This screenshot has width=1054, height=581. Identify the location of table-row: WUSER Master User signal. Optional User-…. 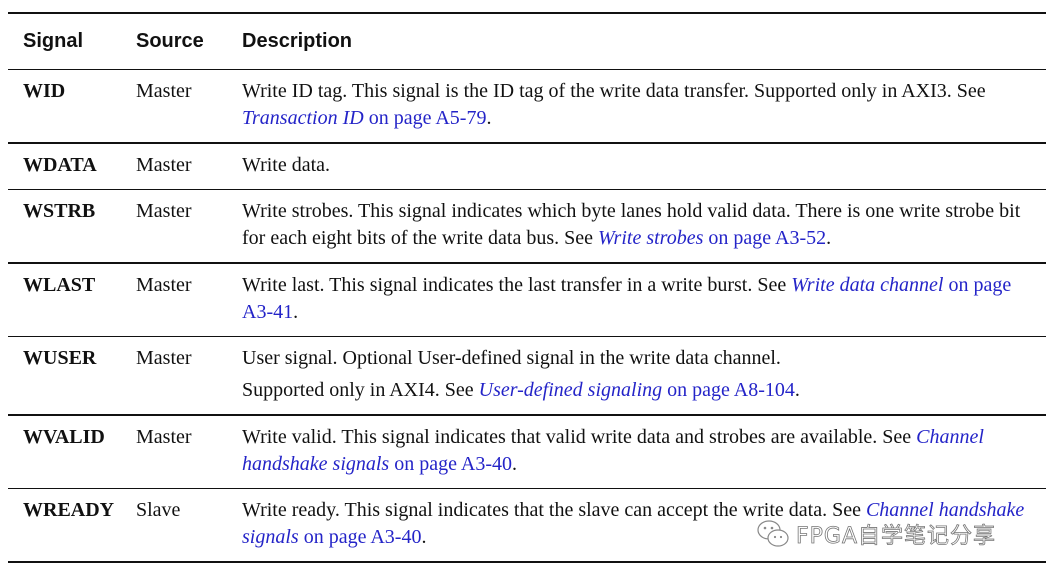
(527, 375).